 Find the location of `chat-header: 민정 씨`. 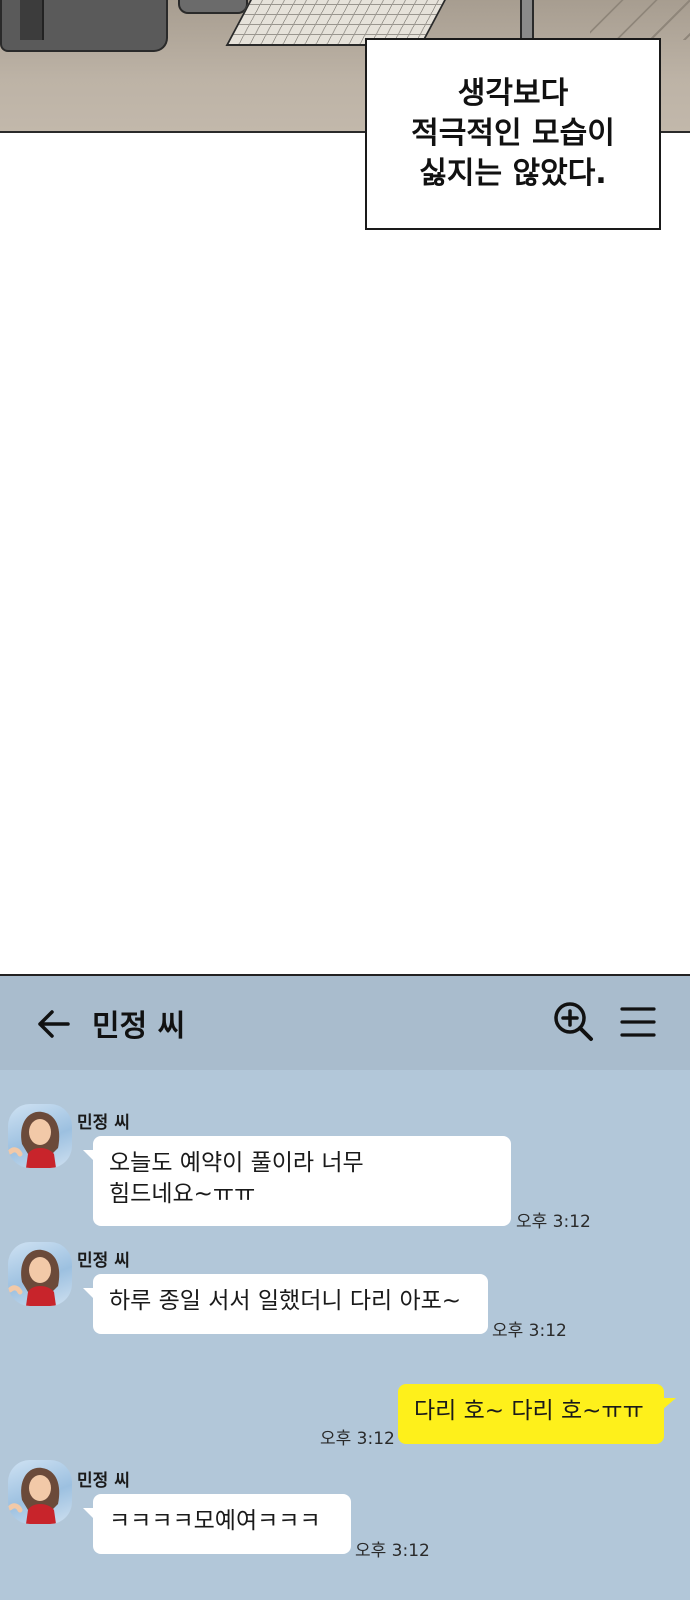

chat-header: 민정 씨 is located at coordinates (345, 1023).